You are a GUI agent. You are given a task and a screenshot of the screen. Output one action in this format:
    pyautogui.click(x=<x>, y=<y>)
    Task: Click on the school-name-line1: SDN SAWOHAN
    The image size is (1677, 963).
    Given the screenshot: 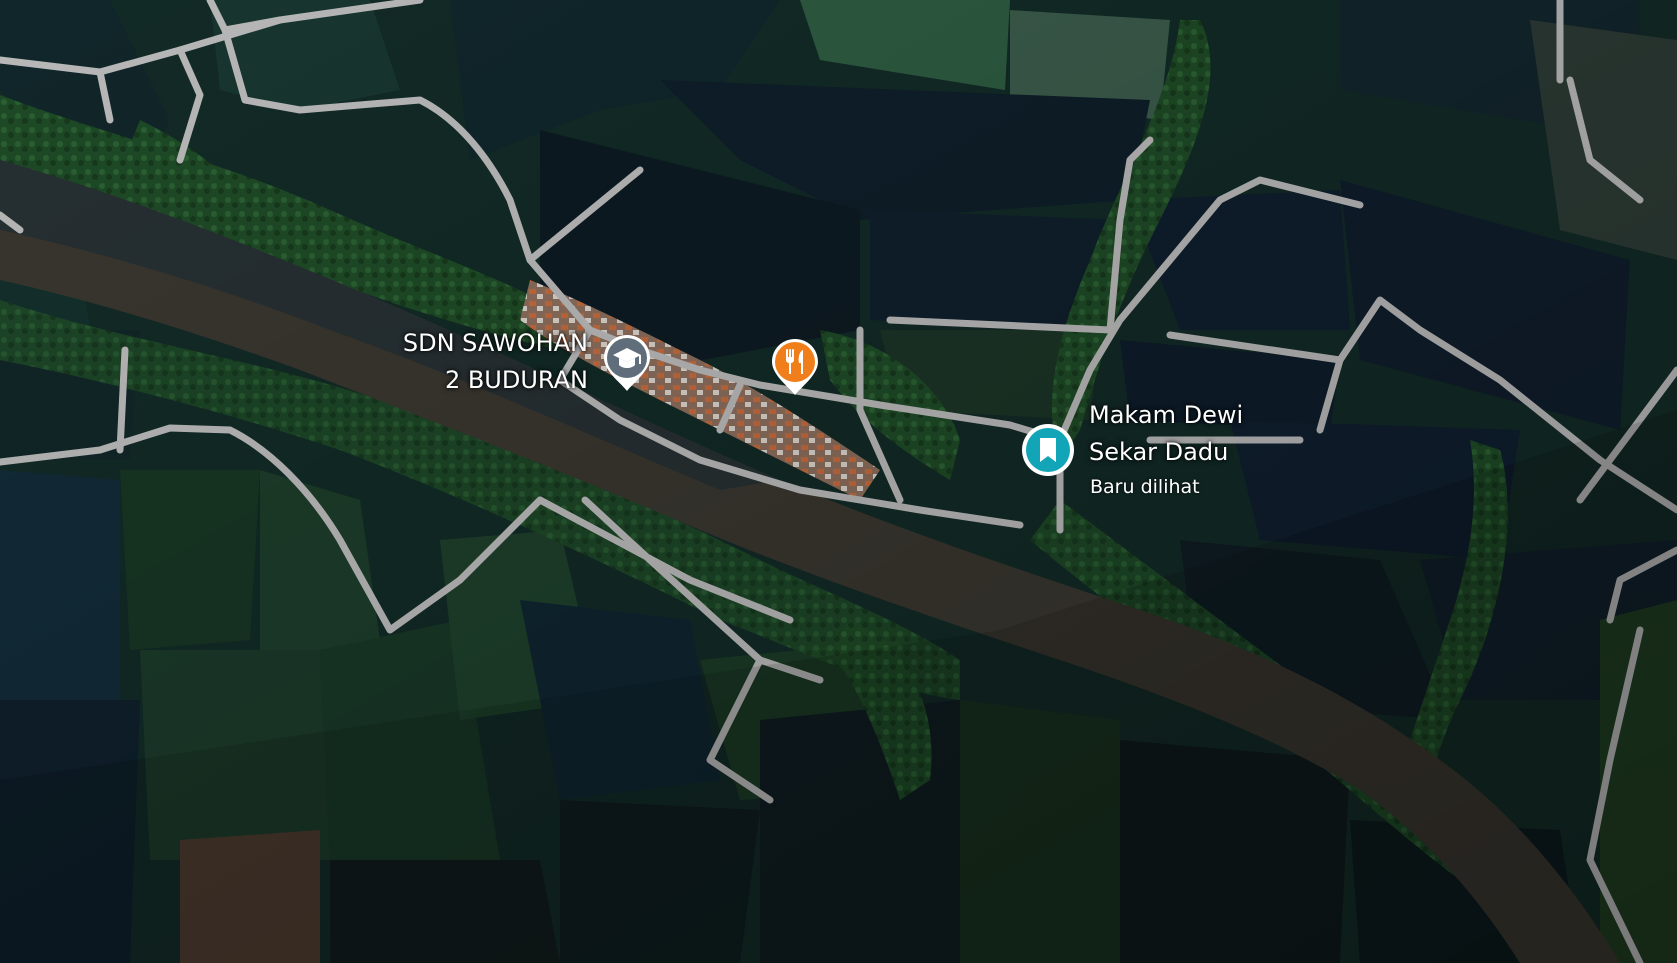 What is the action you would take?
    pyautogui.click(x=495, y=343)
    